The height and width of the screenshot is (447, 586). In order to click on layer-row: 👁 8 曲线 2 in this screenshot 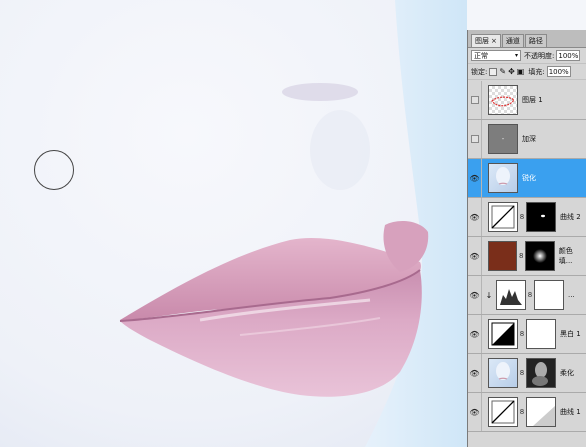, I will do `click(527, 217)`.